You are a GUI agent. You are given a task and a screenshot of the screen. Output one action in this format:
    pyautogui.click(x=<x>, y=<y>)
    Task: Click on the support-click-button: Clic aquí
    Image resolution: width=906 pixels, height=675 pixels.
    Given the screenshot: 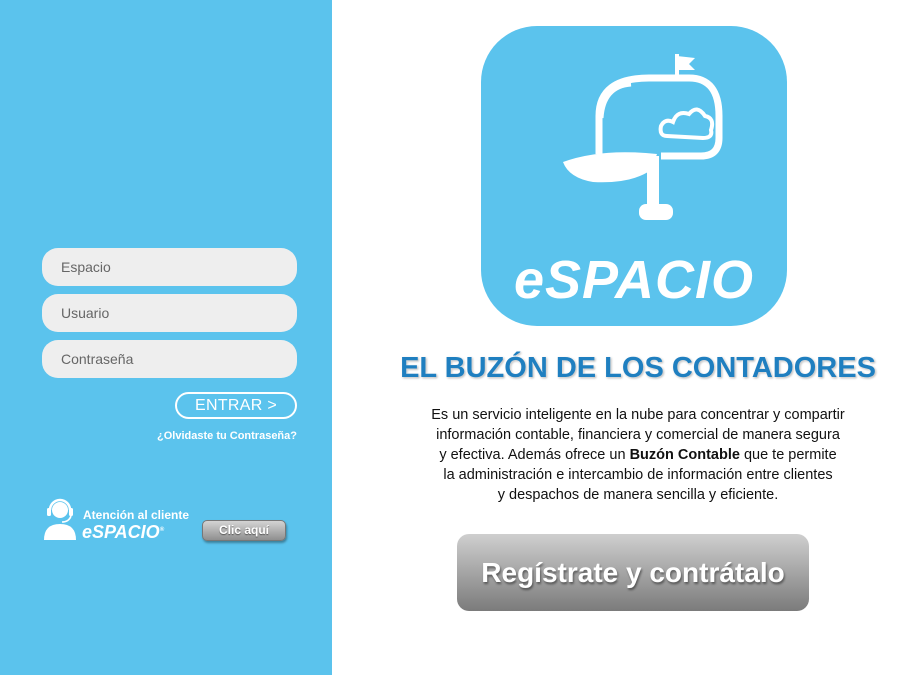 What is the action you would take?
    pyautogui.click(x=244, y=530)
    